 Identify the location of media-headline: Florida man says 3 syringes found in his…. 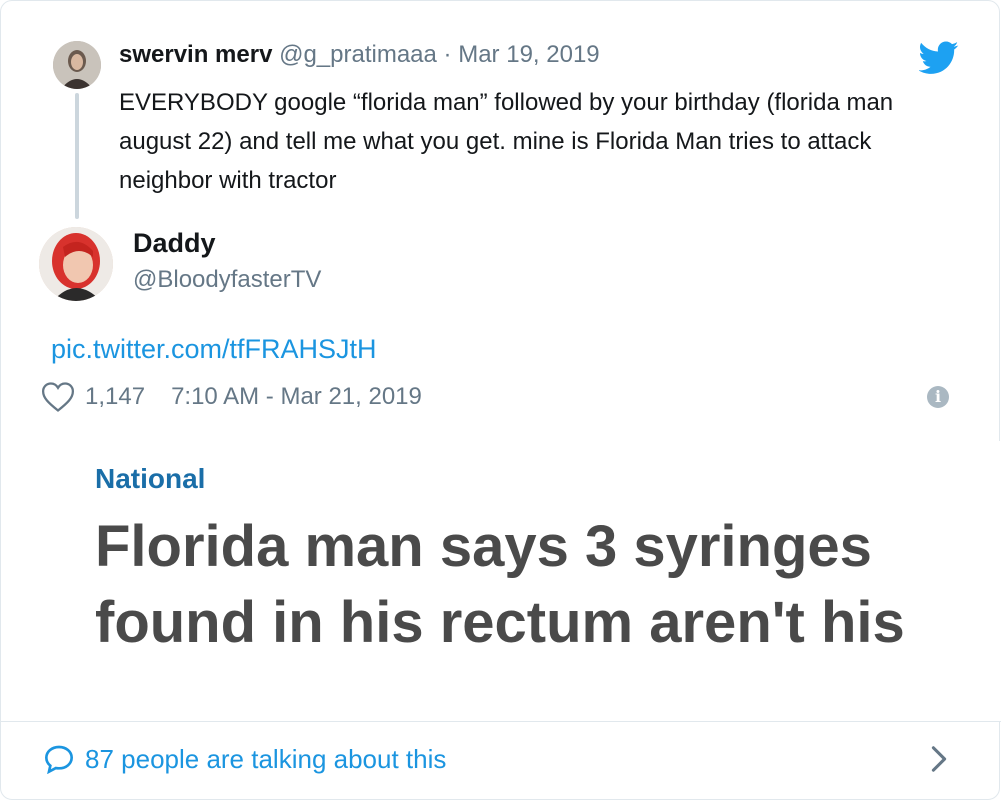
(500, 584).